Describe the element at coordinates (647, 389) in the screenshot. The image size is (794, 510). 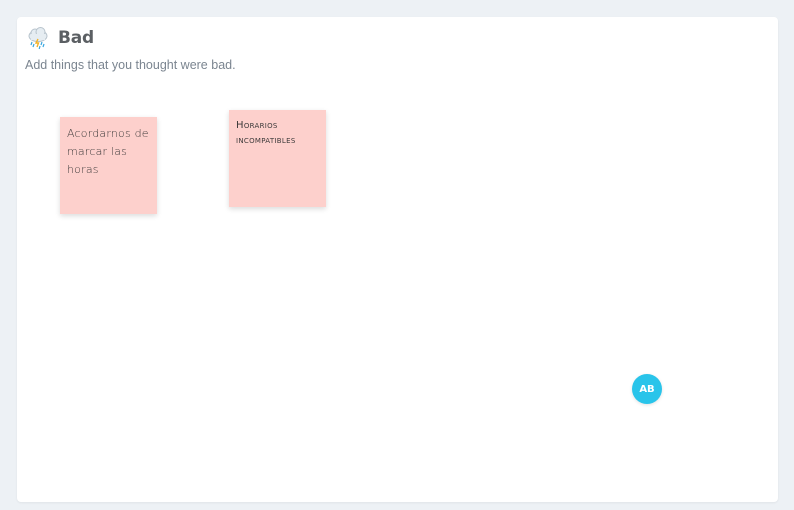
I see `avatar: AB` at that location.